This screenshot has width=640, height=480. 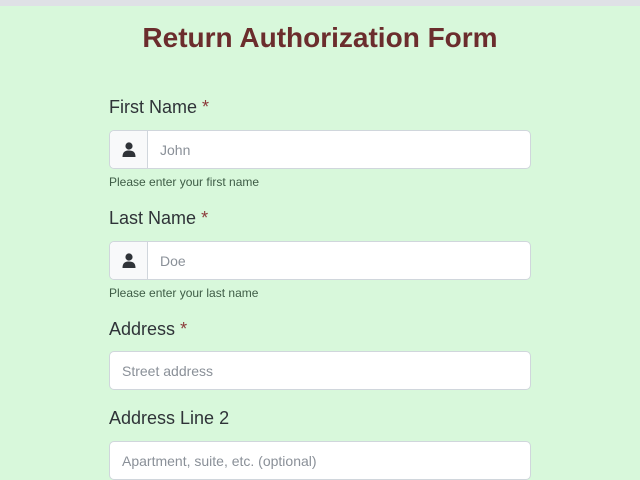 I want to click on first-name-label: First Name *, so click(x=159, y=107).